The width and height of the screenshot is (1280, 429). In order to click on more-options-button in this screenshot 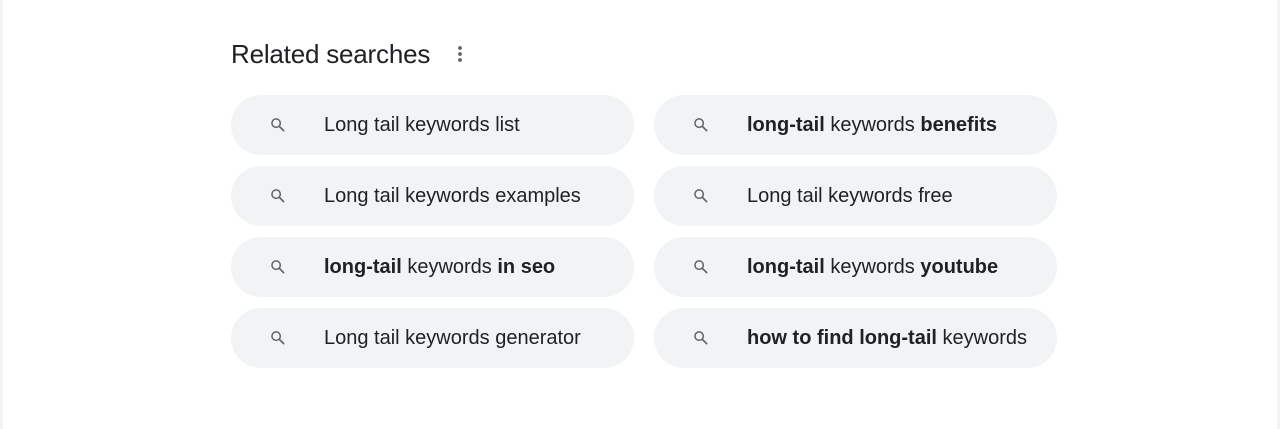, I will do `click(460, 54)`.